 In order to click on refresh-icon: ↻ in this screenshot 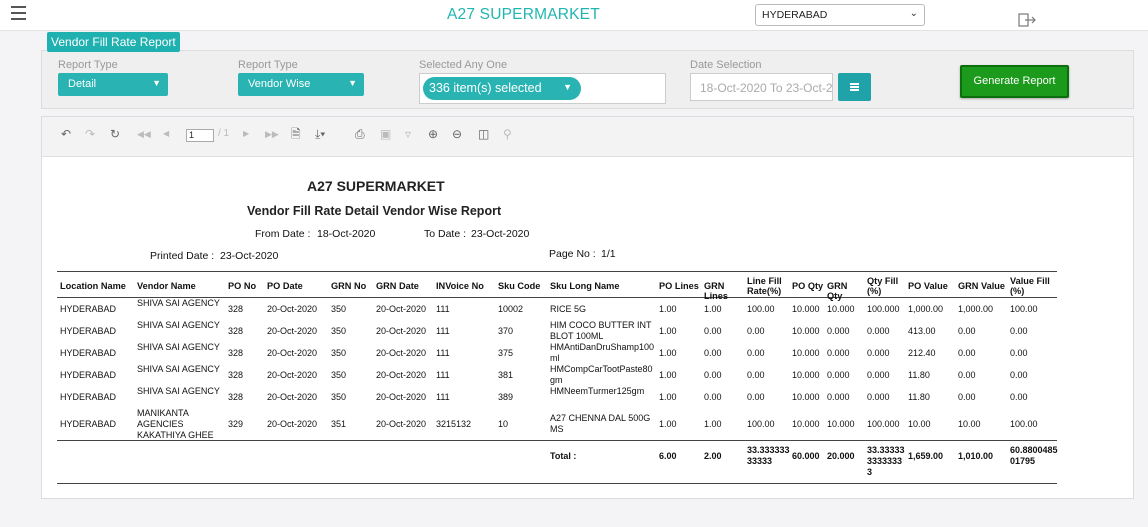, I will do `click(115, 134)`.